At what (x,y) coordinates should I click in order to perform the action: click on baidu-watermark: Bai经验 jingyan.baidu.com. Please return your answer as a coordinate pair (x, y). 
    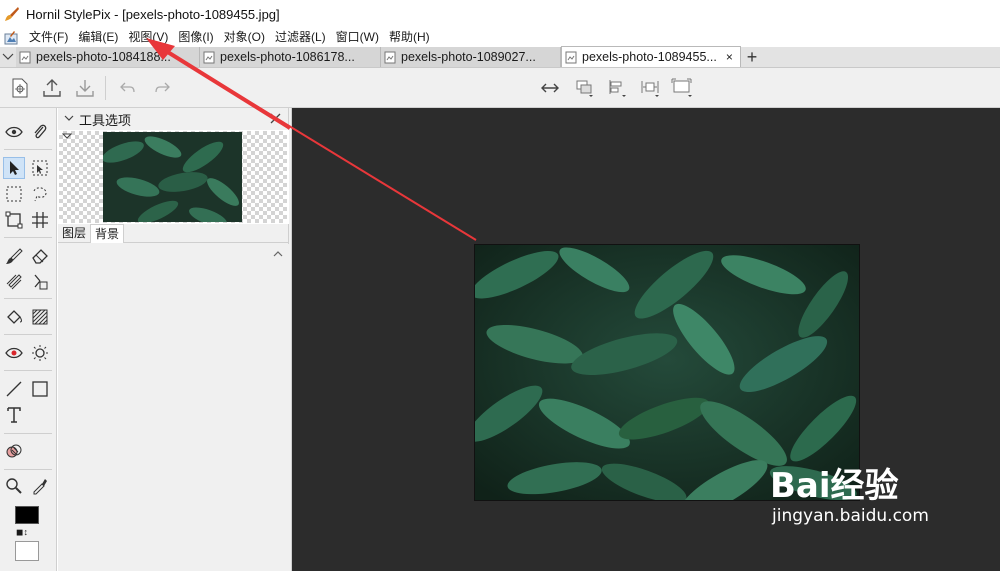
    Looking at the image, I should click on (849, 496).